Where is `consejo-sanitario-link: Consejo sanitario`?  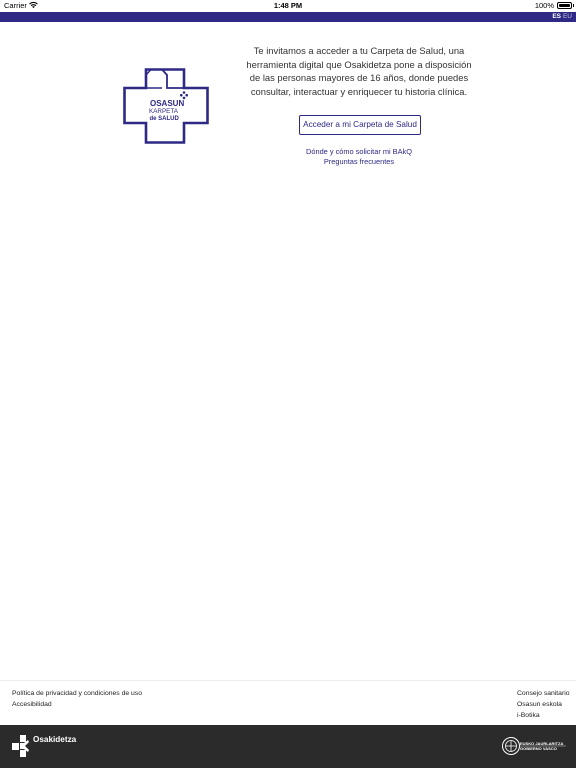
consejo-sanitario-link: Consejo sanitario is located at coordinates (543, 693).